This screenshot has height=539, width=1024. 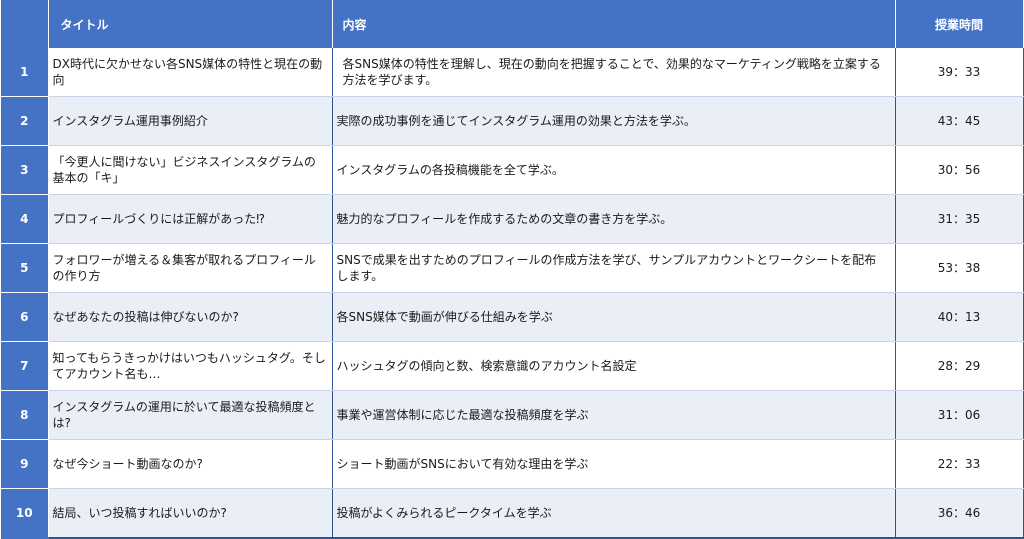 What do you see at coordinates (959, 366) in the screenshot?
I see `row-time: 28：29` at bounding box center [959, 366].